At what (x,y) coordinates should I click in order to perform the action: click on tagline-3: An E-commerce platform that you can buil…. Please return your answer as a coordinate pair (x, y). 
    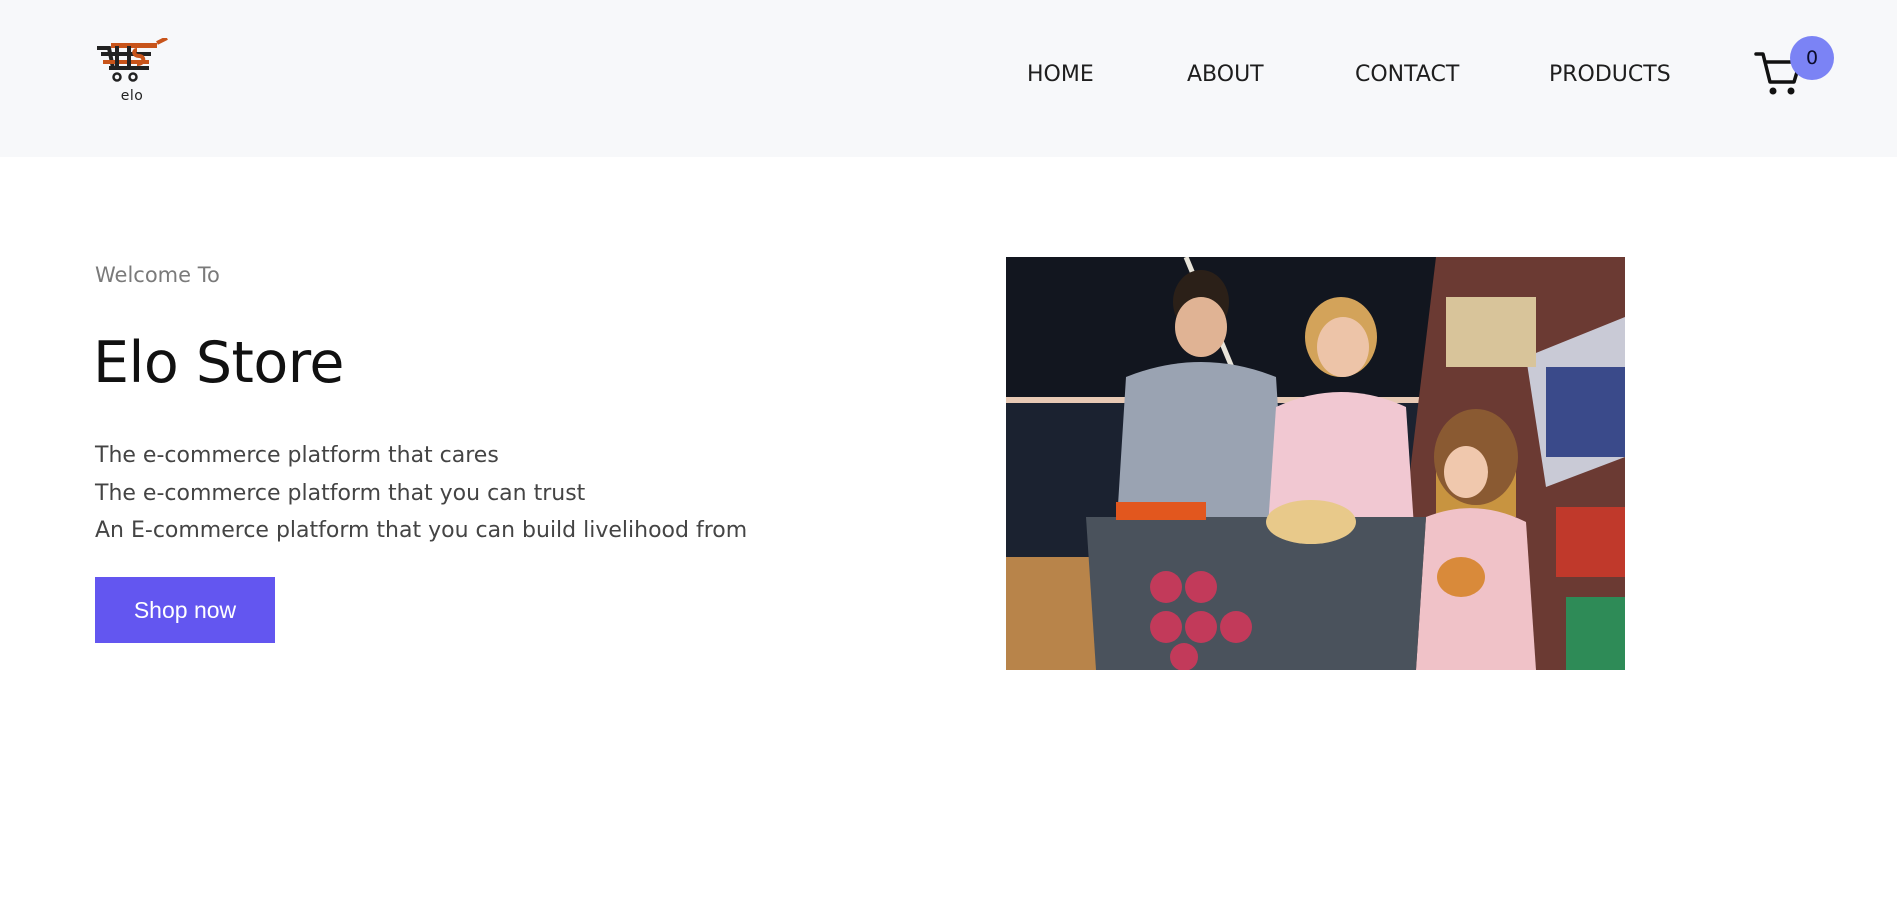
    Looking at the image, I should click on (421, 530).